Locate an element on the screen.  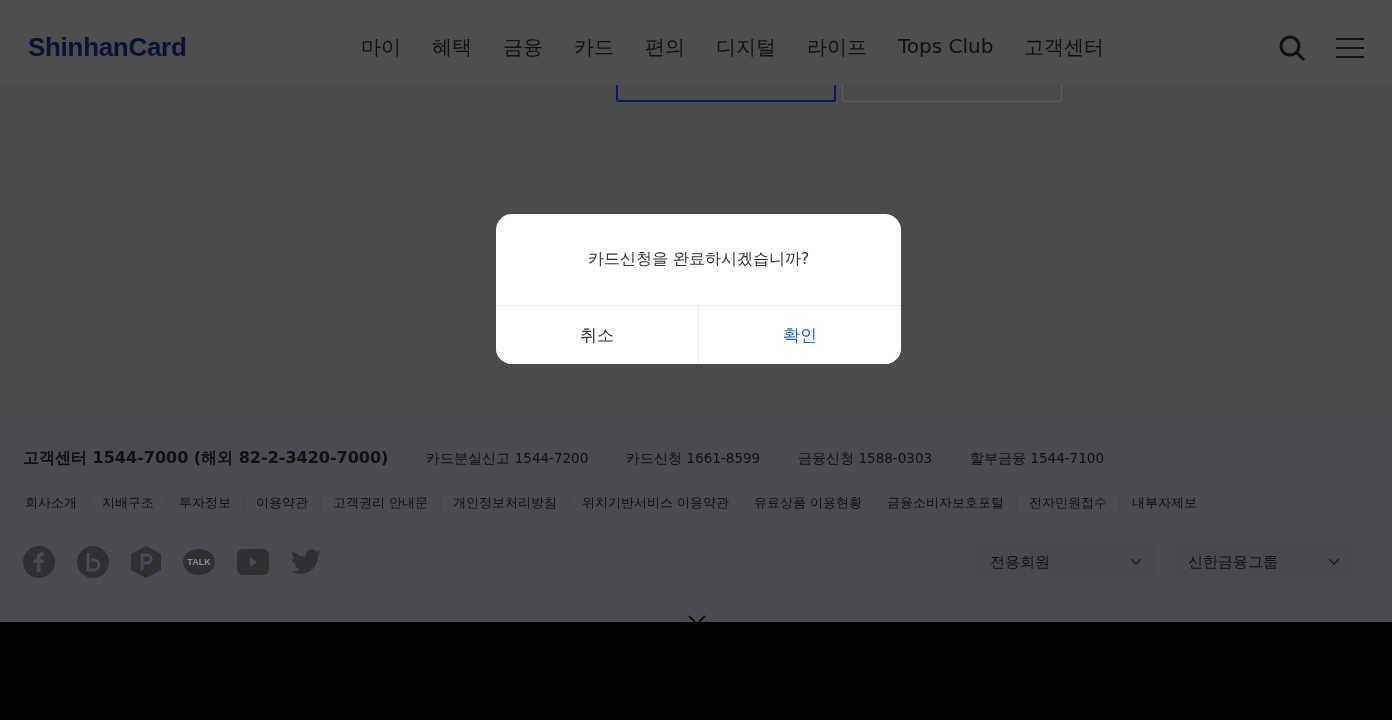
facebook-icon is located at coordinates (39, 562).